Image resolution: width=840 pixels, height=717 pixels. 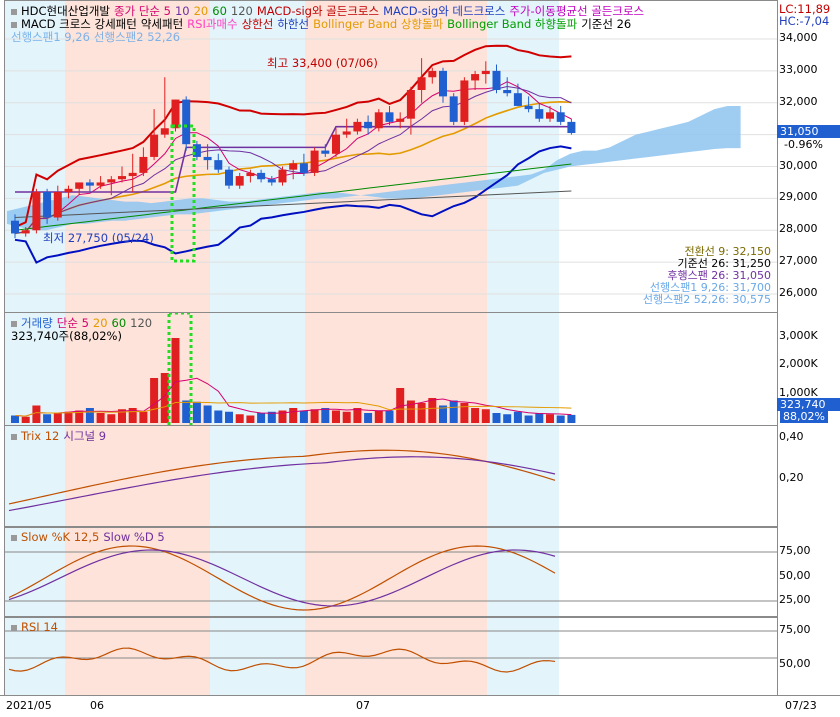 I want to click on price-tick-5: 29,000, so click(x=798, y=197).